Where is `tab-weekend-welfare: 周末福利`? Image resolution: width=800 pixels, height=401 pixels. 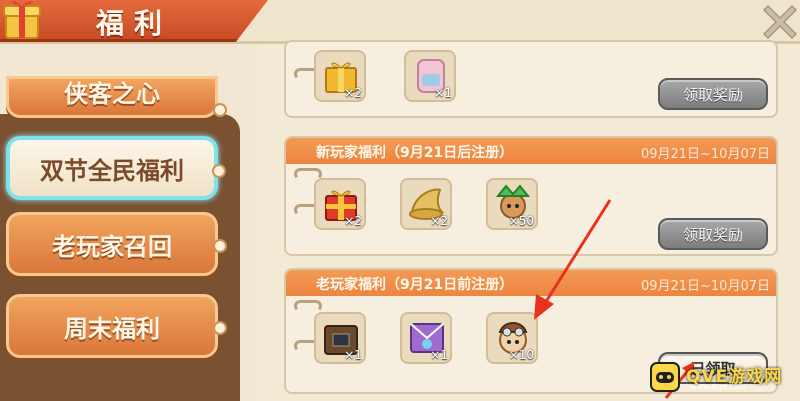
tab-weekend-welfare: 周末福利 is located at coordinates (116, 326).